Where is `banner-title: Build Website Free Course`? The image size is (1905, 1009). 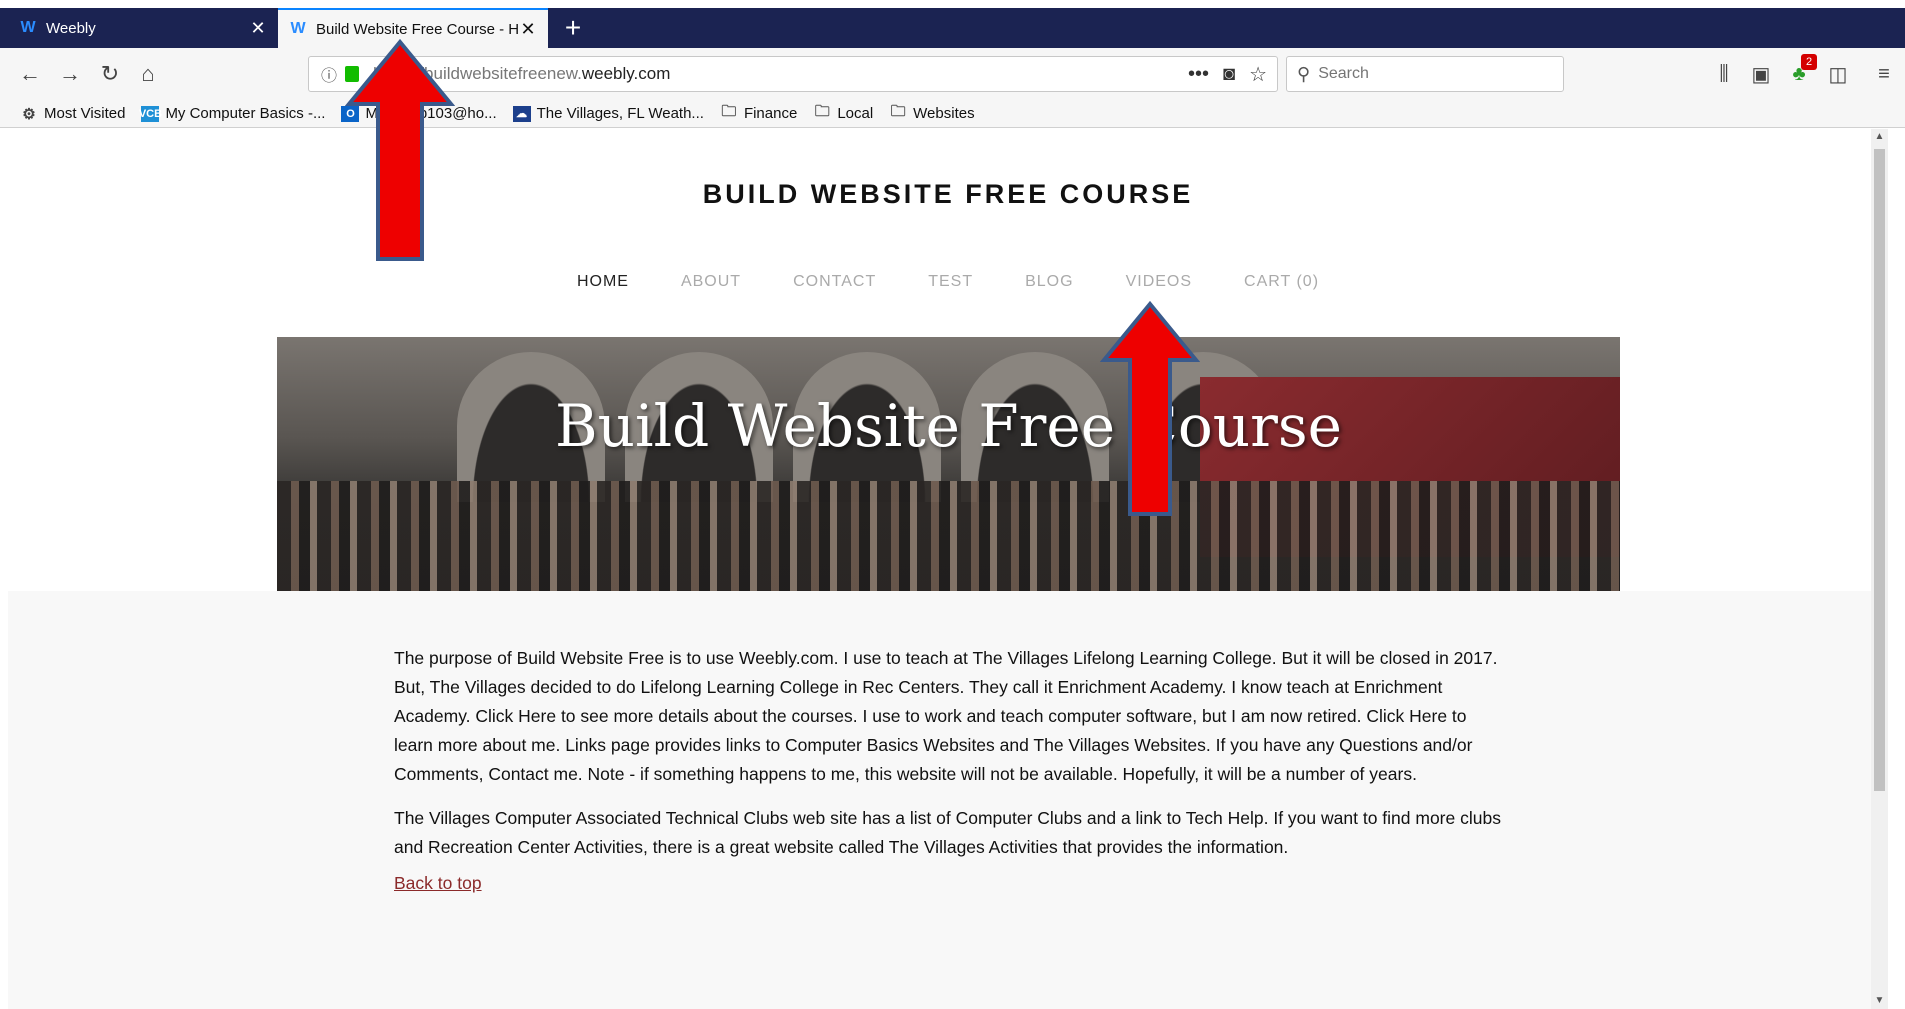
banner-title: Build Website Free Course is located at coordinates (948, 426).